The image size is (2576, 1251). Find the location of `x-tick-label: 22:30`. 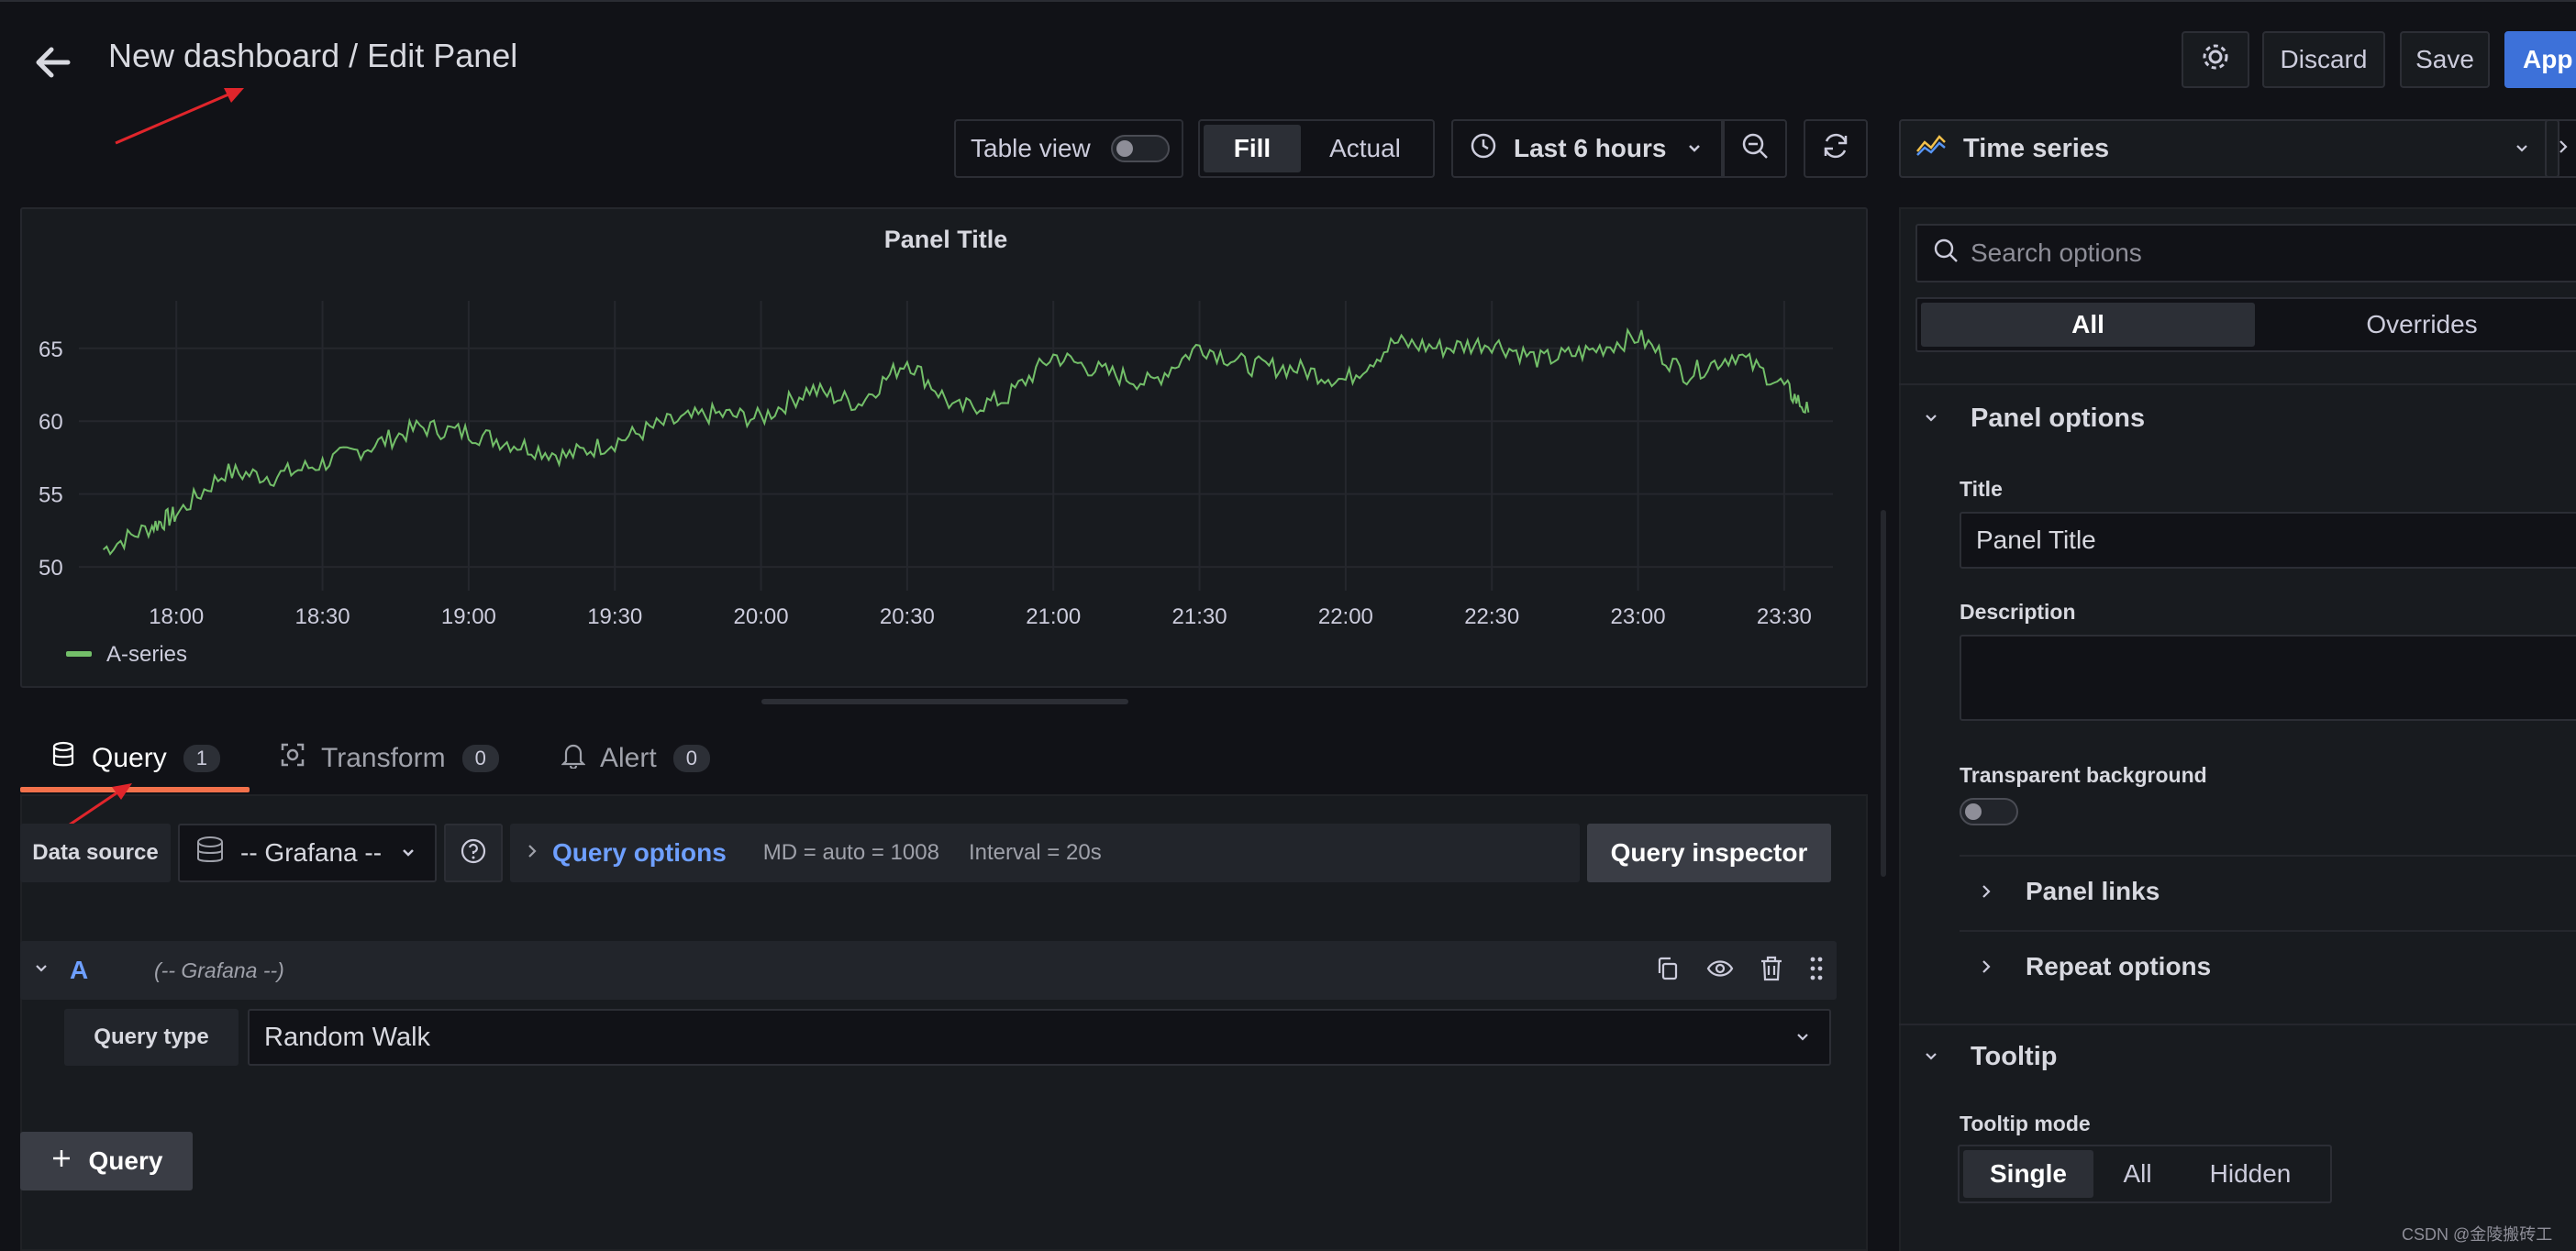

x-tick-label: 22:30 is located at coordinates (1491, 616).